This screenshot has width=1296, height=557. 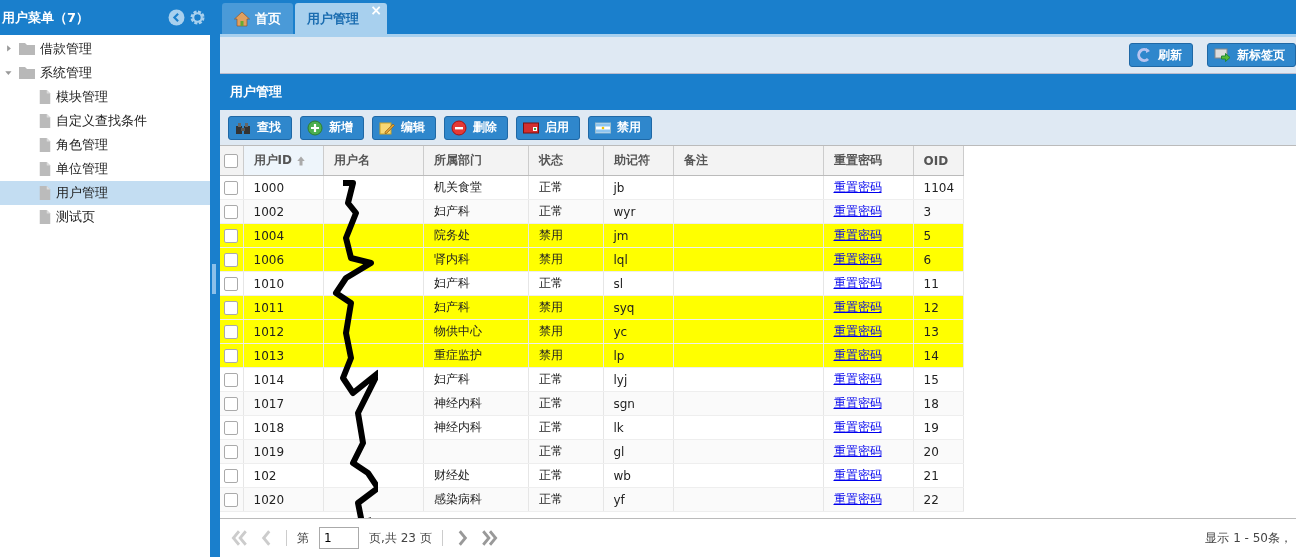 I want to click on mnemonic: yc, so click(x=620, y=331).